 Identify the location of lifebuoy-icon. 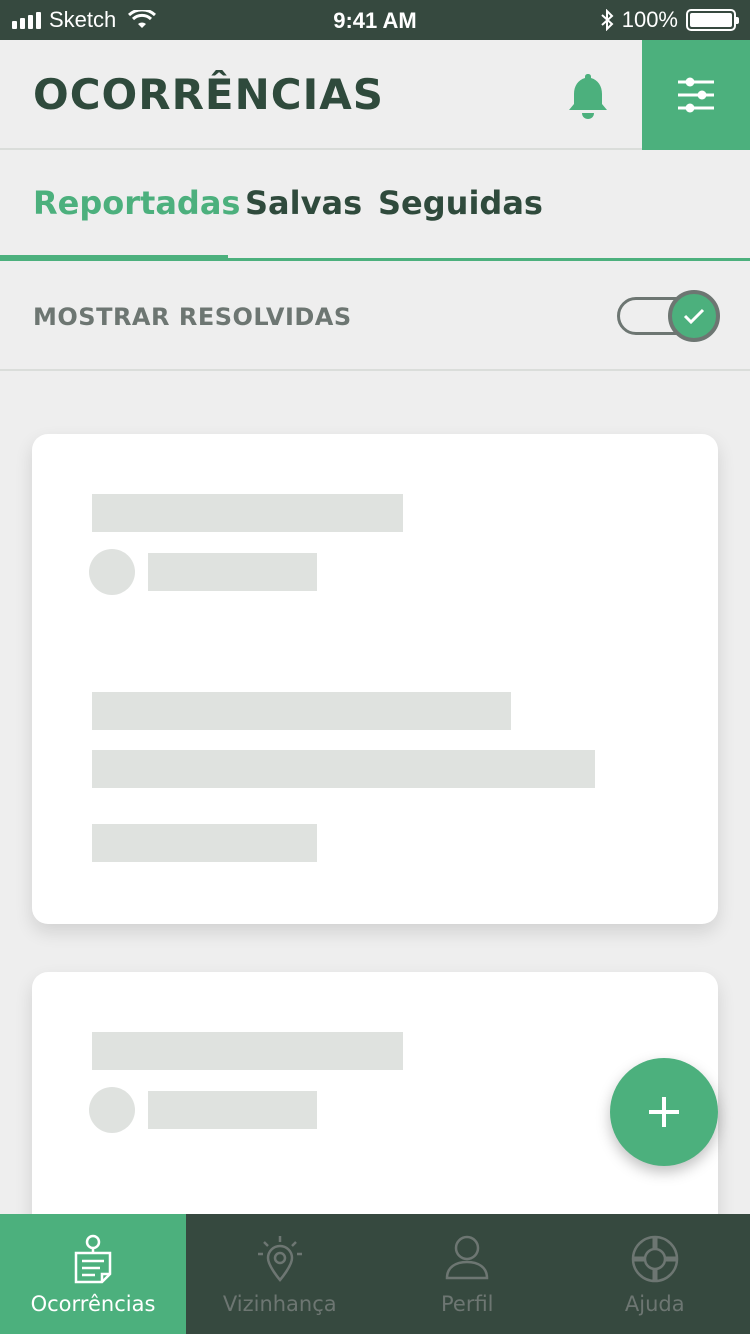
(654, 1259).